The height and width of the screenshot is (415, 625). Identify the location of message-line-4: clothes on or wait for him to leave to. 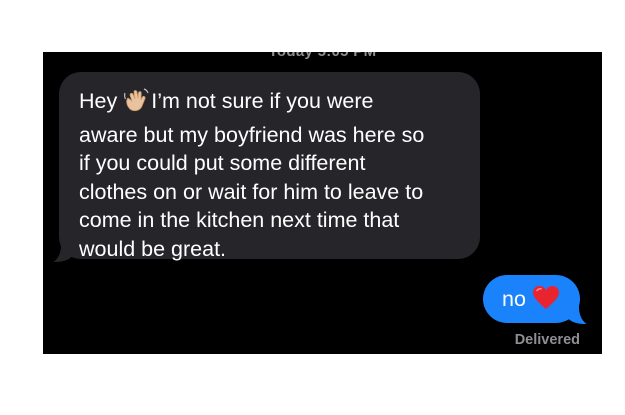
(251, 191).